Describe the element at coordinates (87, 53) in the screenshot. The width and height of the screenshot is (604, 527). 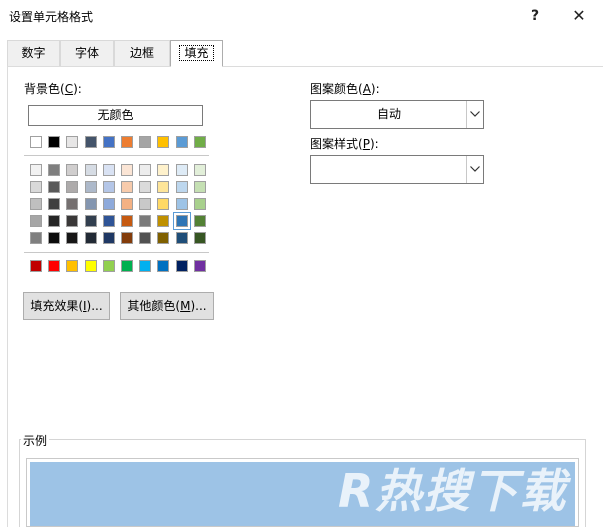
I see `tab-font: 字体` at that location.